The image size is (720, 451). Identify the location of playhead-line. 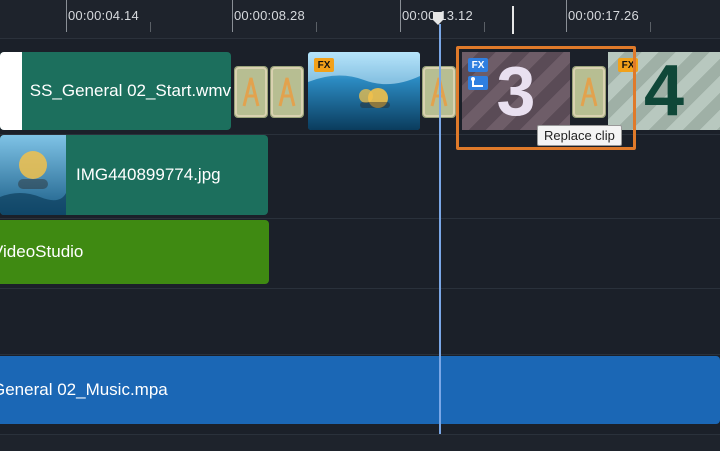
(440, 229).